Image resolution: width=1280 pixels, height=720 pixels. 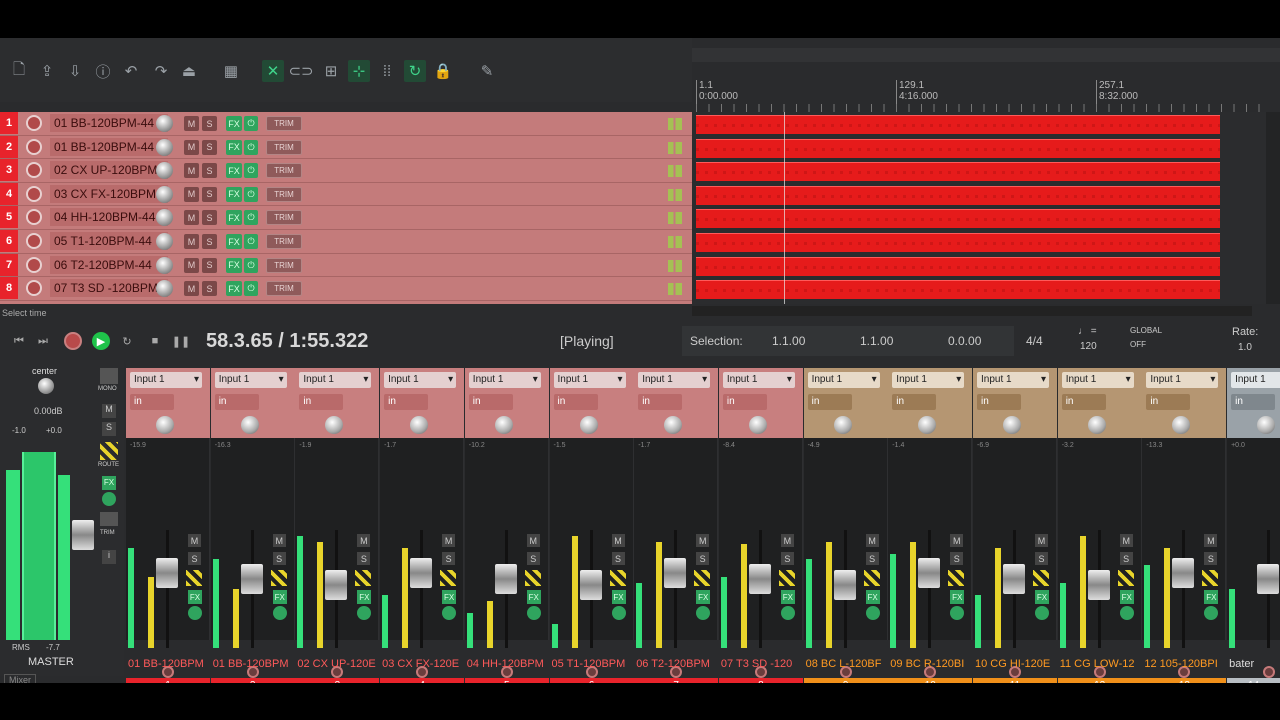 I want to click on strip-number: 1, so click(x=168, y=680).